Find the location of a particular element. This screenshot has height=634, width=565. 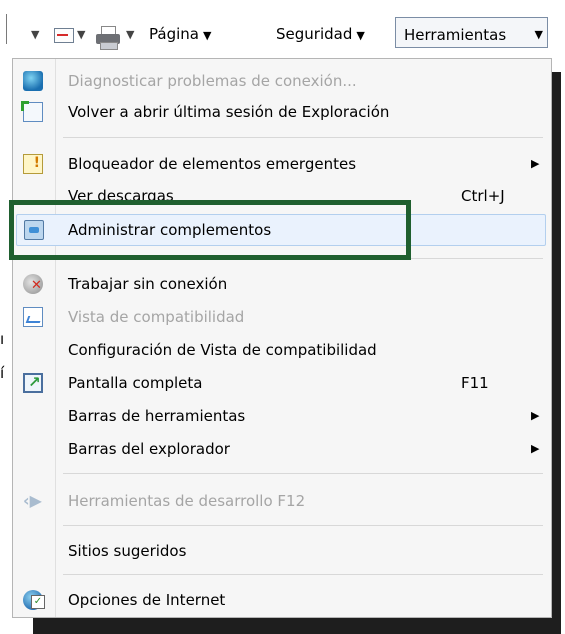

tools-menu-label: Herramientas is located at coordinates (455, 35).